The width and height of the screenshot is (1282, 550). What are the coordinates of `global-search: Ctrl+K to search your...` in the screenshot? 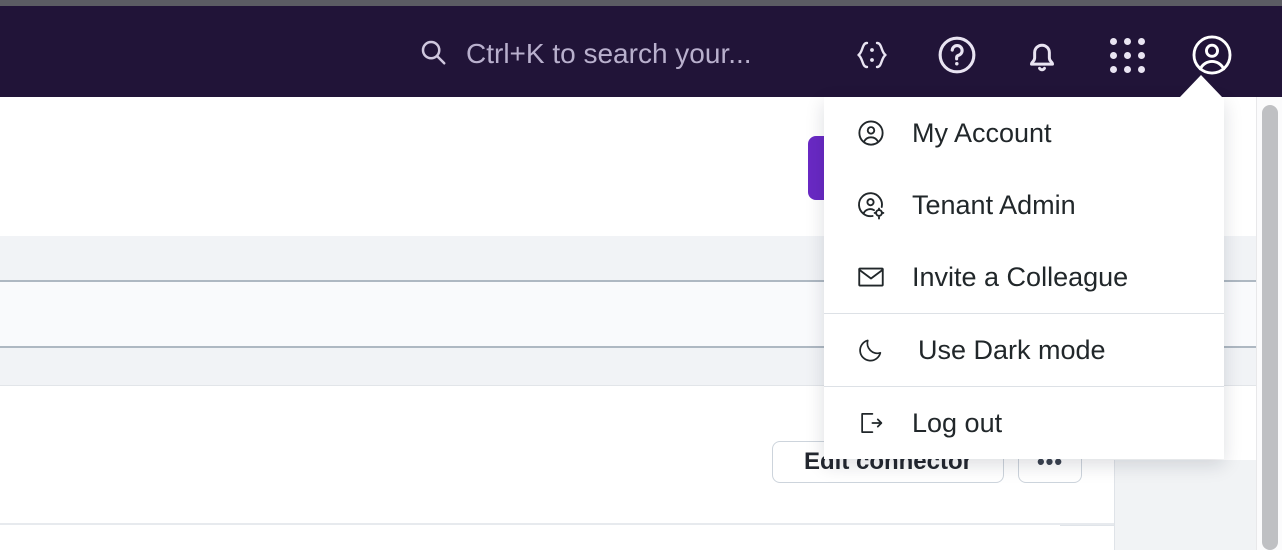 It's located at (585, 54).